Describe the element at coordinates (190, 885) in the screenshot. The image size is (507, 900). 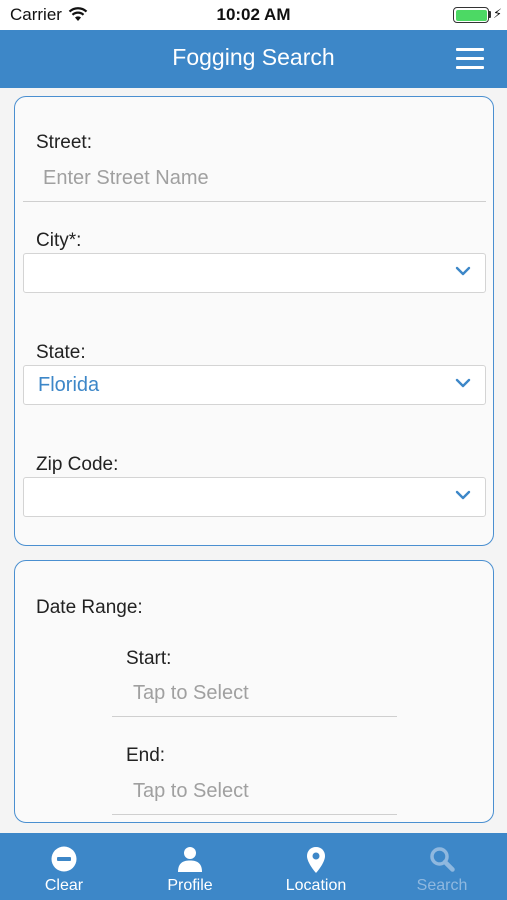
I see `tab-label: Profile` at that location.